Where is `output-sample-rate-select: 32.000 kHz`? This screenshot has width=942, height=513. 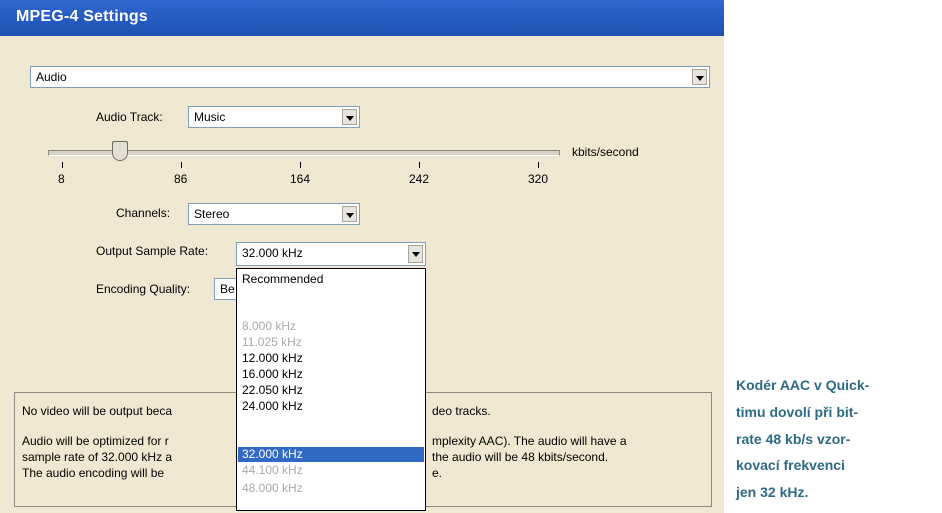
output-sample-rate-select: 32.000 kHz is located at coordinates (331, 254).